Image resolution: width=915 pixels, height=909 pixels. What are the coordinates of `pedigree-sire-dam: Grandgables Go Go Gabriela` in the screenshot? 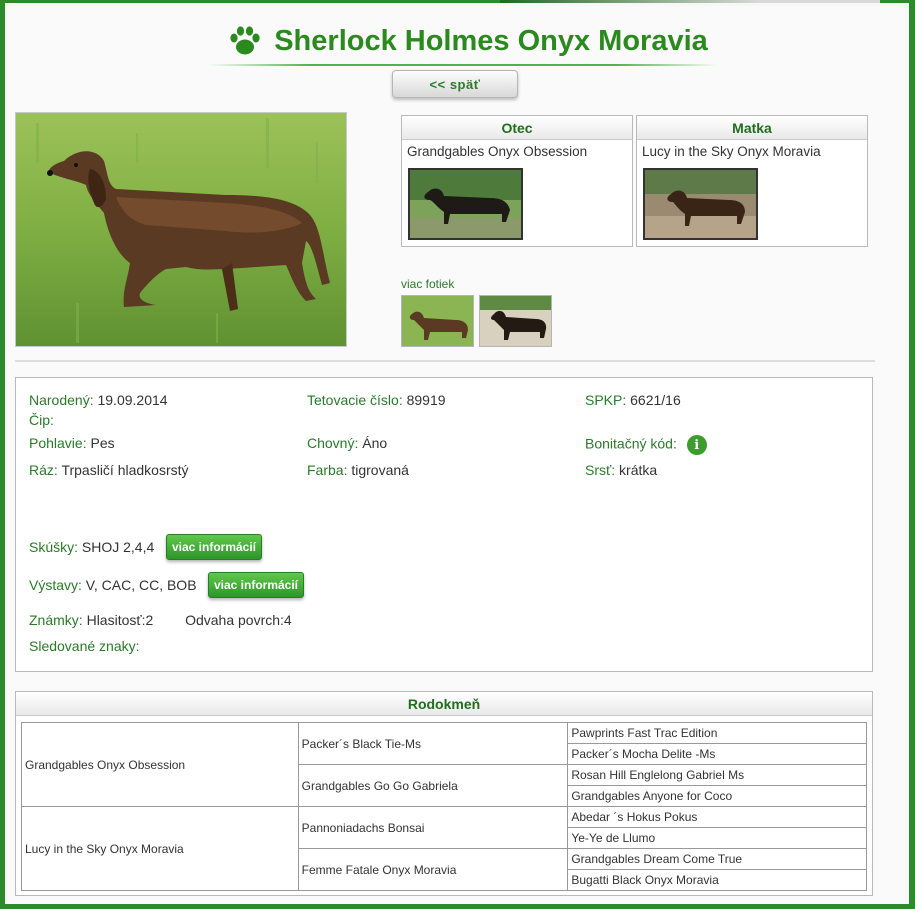 It's located at (433, 785).